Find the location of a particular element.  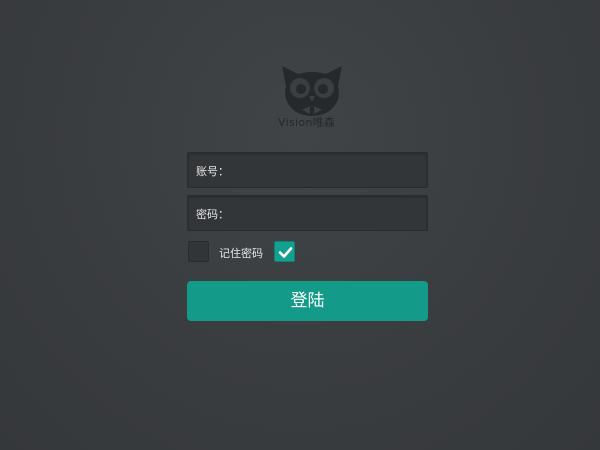

remember-password-label: 记住密码 is located at coordinates (241, 253).